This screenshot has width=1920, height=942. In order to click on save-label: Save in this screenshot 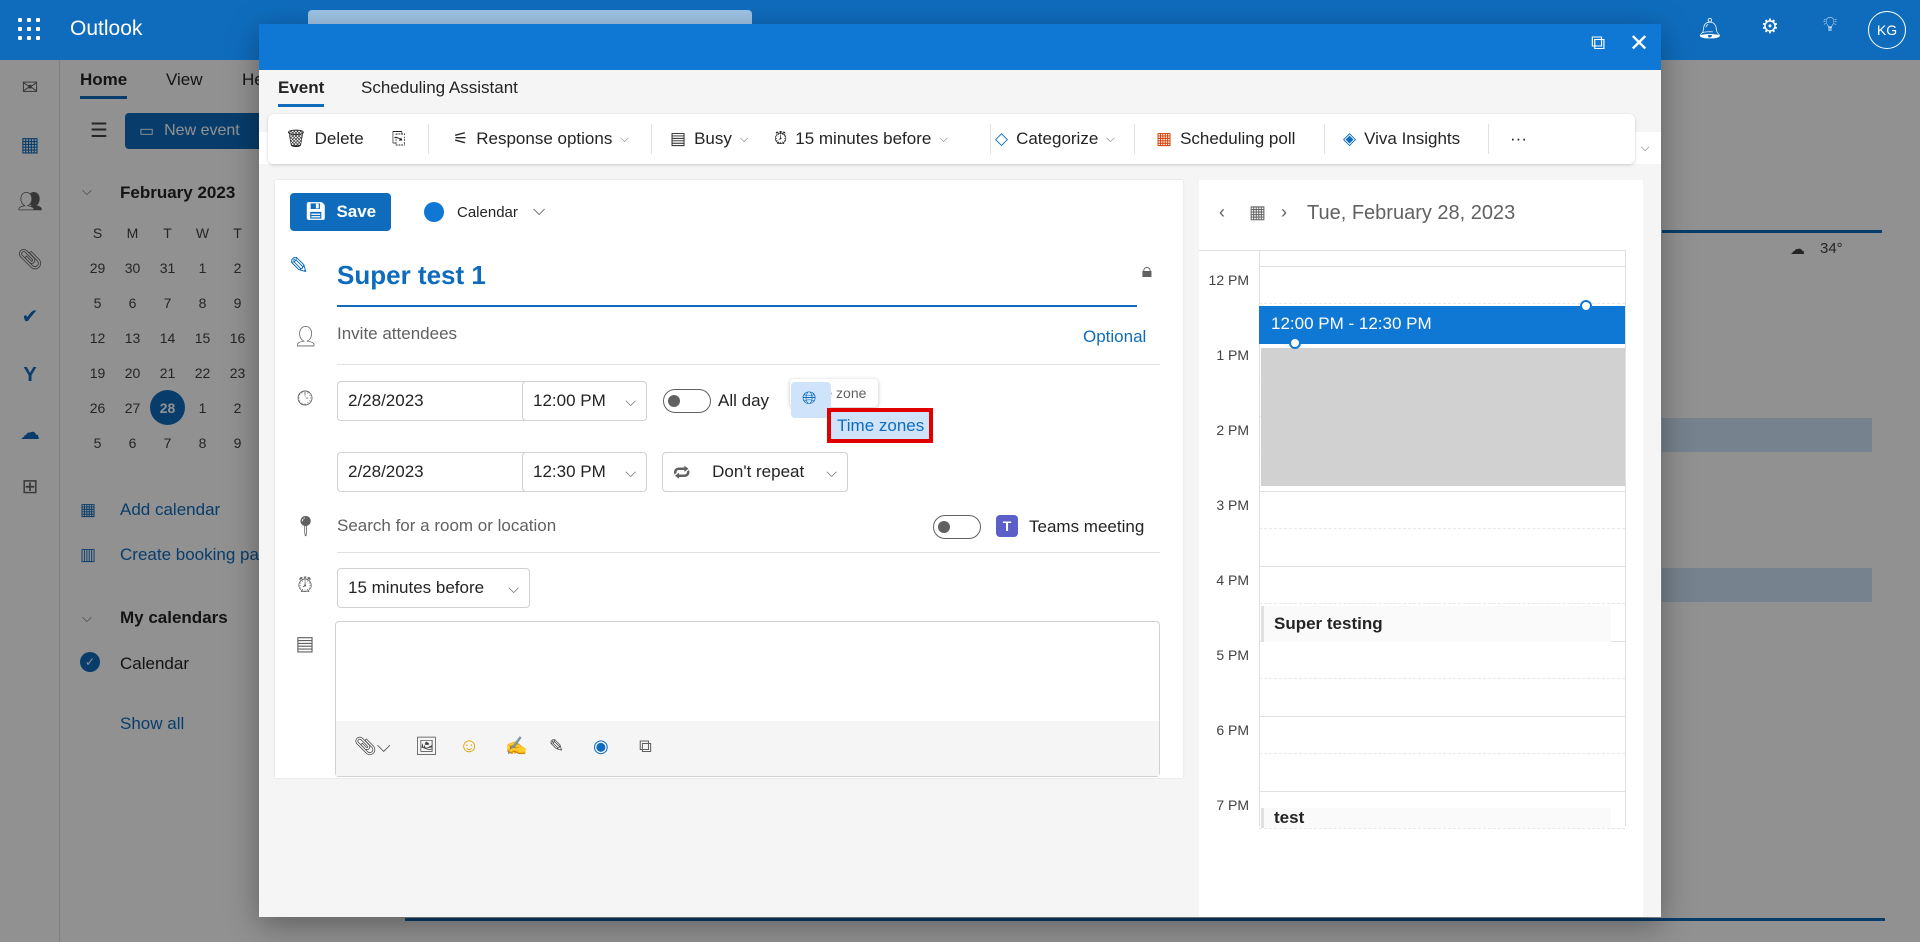, I will do `click(356, 211)`.